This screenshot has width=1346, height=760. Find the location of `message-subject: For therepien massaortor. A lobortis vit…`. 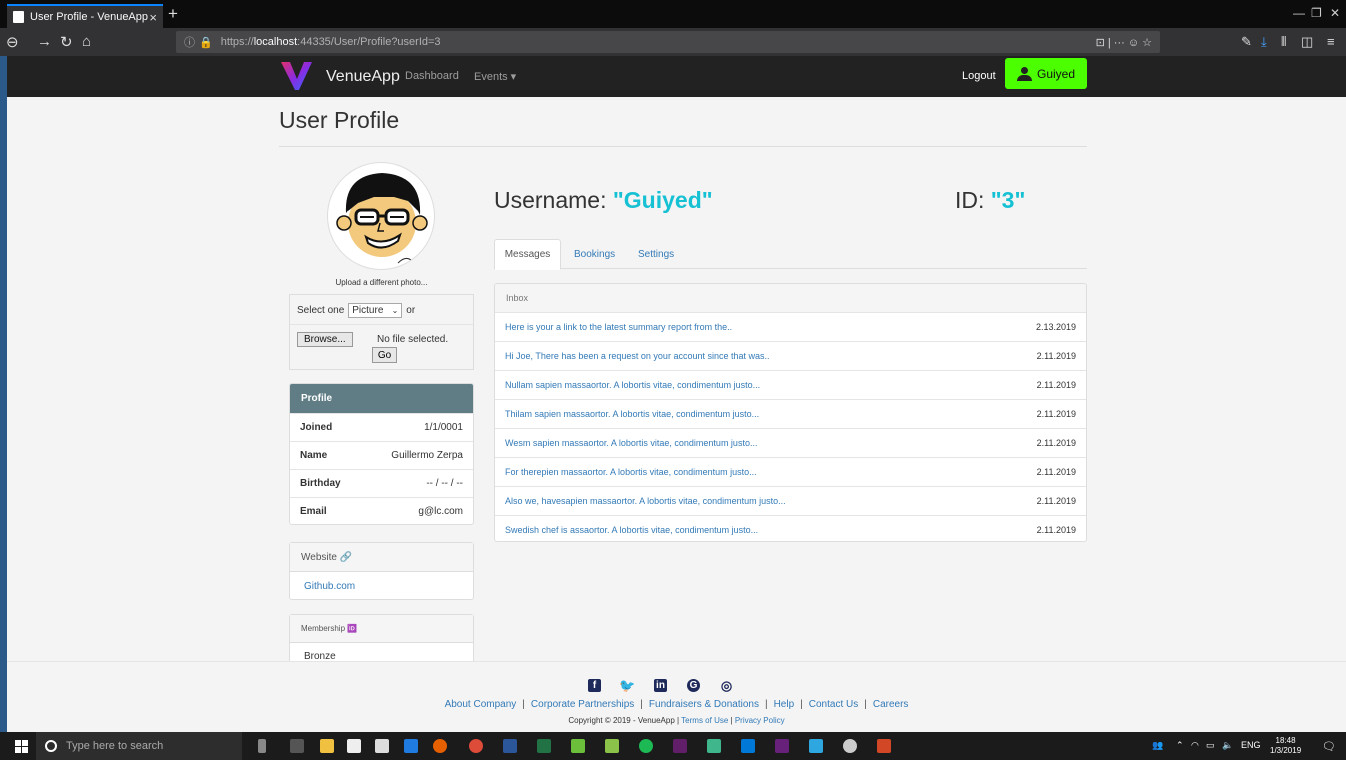

message-subject: For therepien massaortor. A lobortis vit… is located at coordinates (631, 472).